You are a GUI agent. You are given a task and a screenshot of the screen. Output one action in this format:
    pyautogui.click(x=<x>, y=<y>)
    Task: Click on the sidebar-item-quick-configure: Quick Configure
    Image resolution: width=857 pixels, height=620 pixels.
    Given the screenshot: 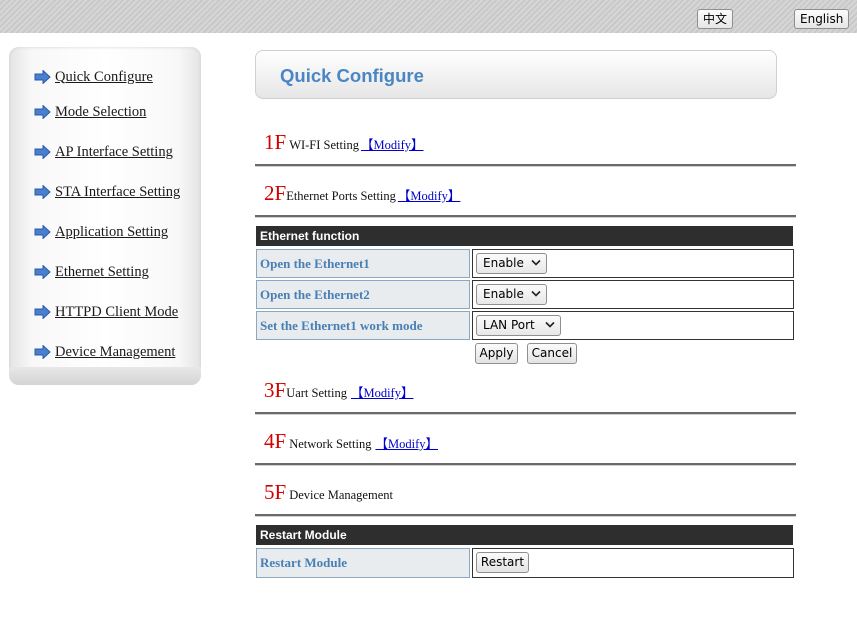 What is the action you would take?
    pyautogui.click(x=93, y=77)
    